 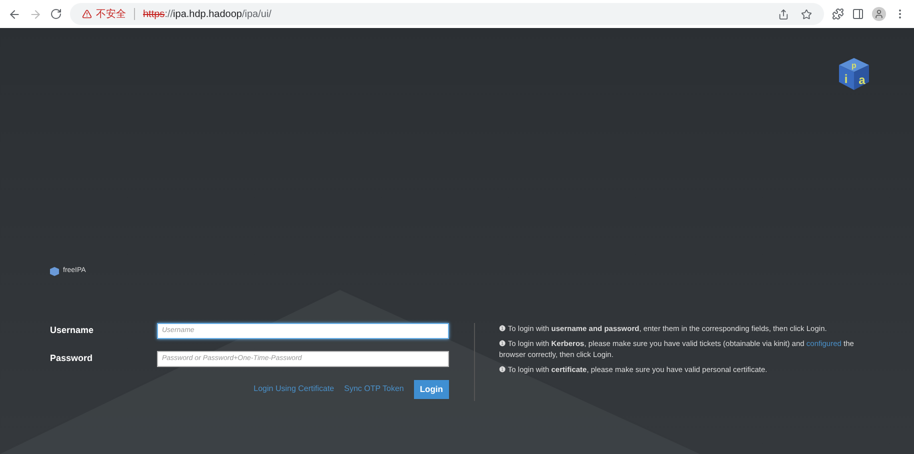 I want to click on star-icon, so click(x=806, y=14).